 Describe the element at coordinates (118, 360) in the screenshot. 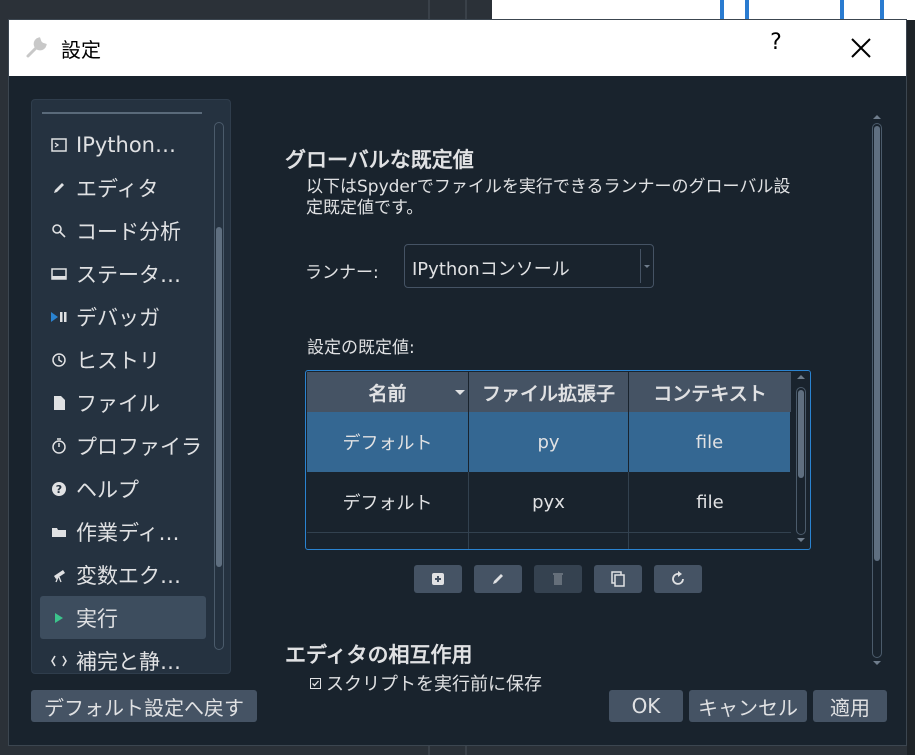

I see `sidebar-item-label: ヒストリ` at that location.